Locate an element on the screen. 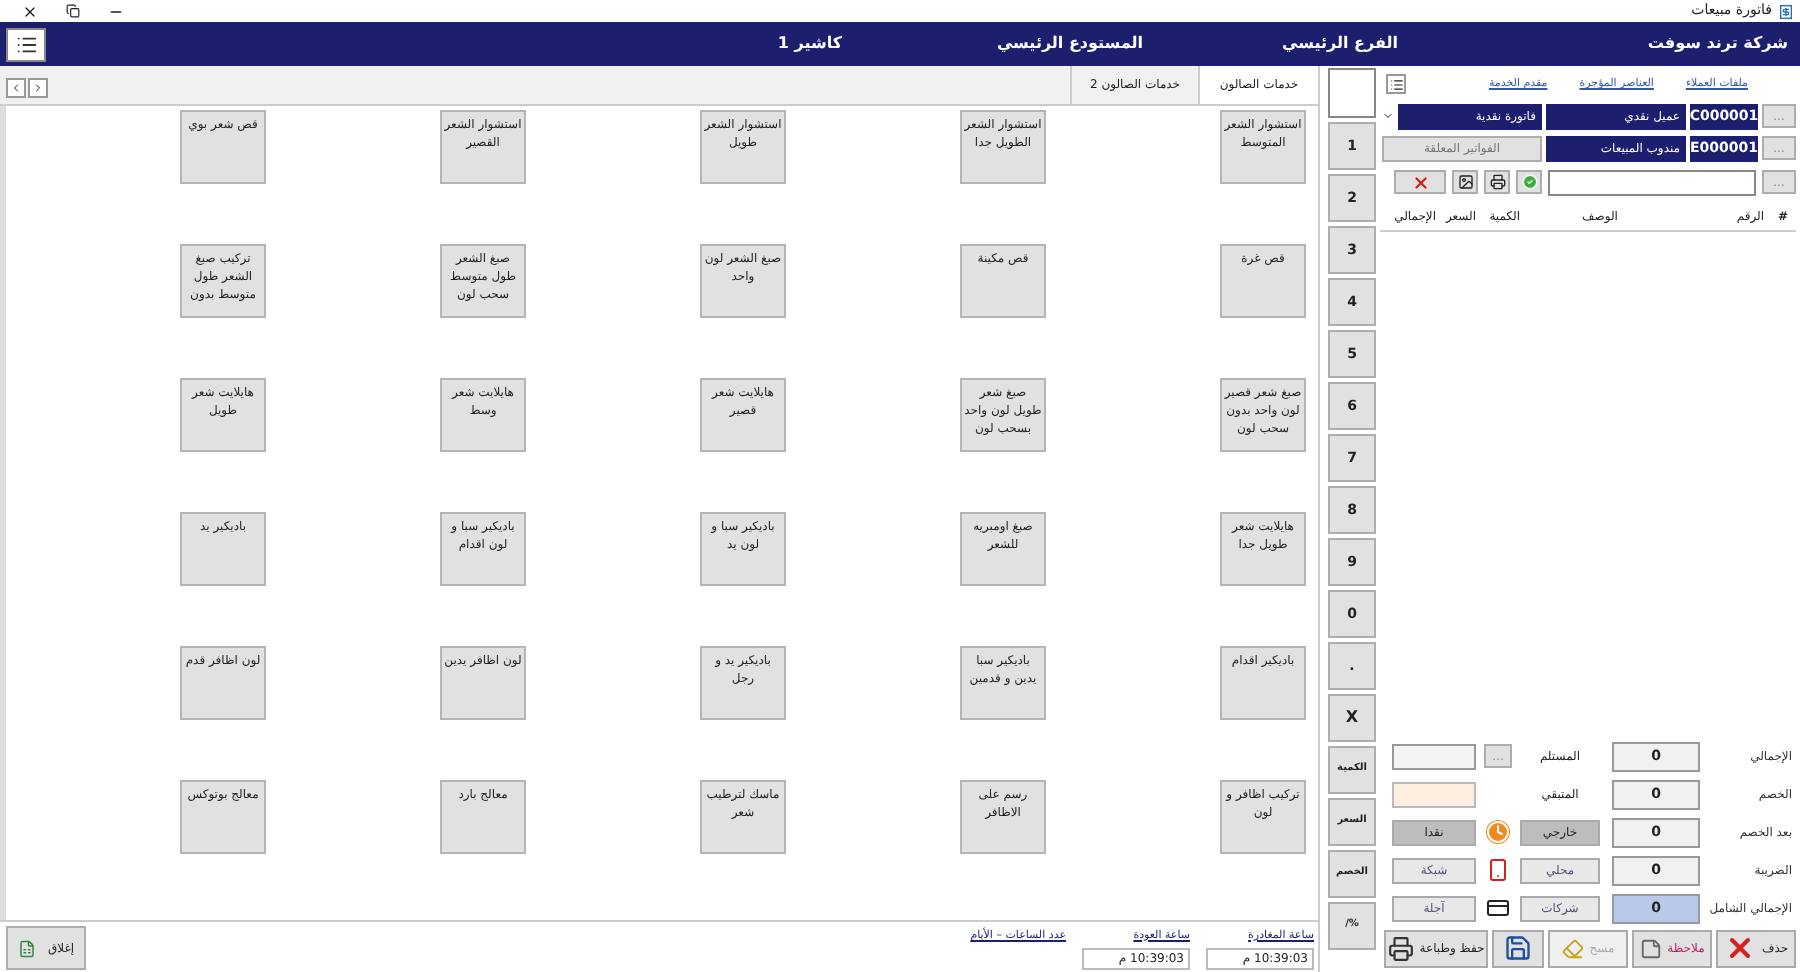  save-icon is located at coordinates (1518, 948).